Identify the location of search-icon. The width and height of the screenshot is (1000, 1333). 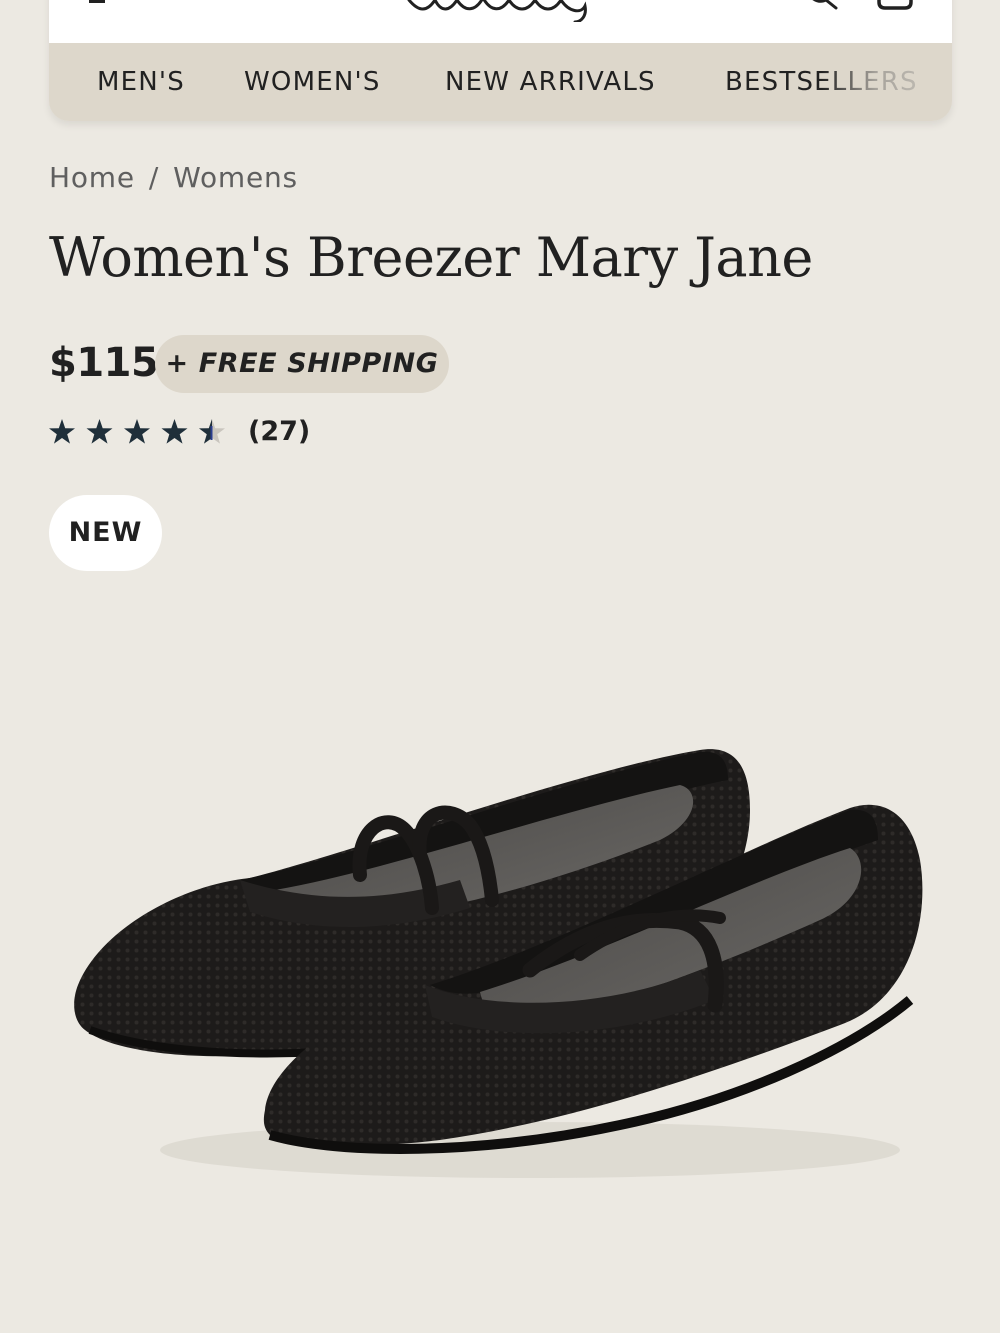
(821, 5).